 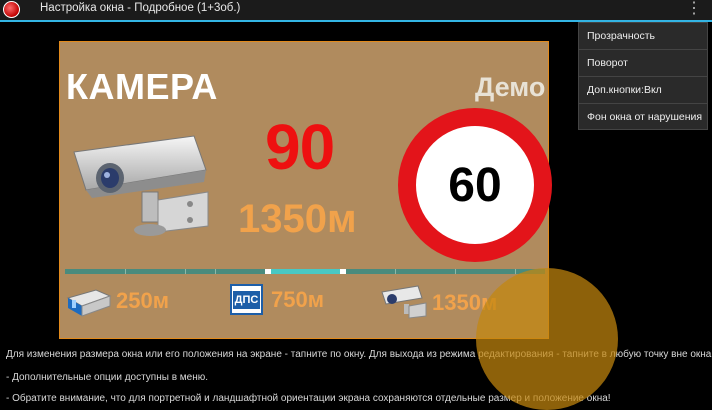 I want to click on camera-heading: КАМЕРА, so click(x=142, y=86).